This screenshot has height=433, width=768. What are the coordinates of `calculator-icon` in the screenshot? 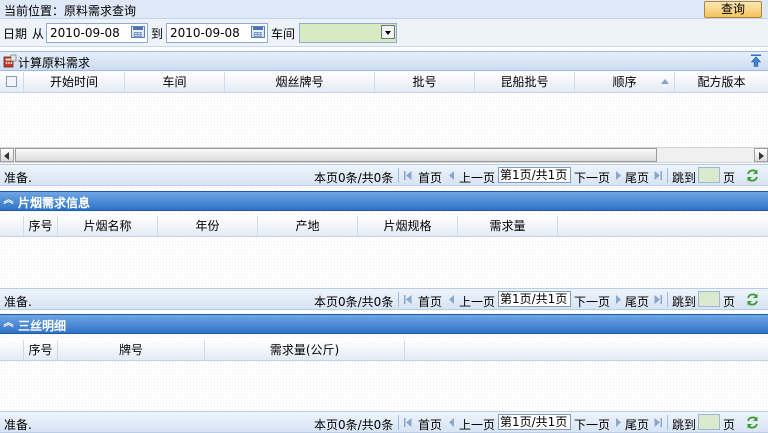 It's located at (10, 61).